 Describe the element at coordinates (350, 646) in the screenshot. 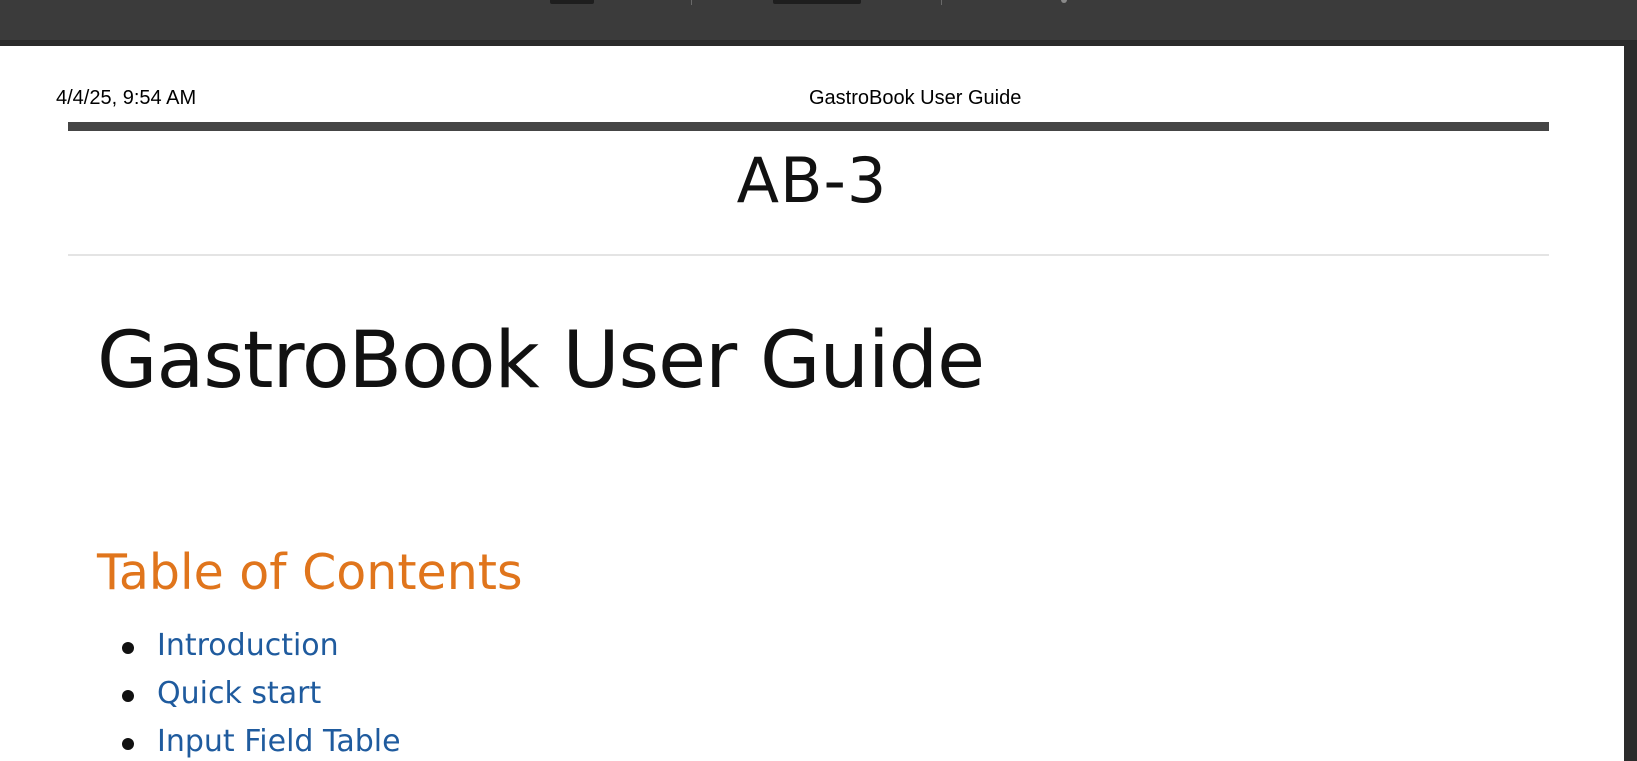

I see `toc-item-introduction: Introduction` at that location.